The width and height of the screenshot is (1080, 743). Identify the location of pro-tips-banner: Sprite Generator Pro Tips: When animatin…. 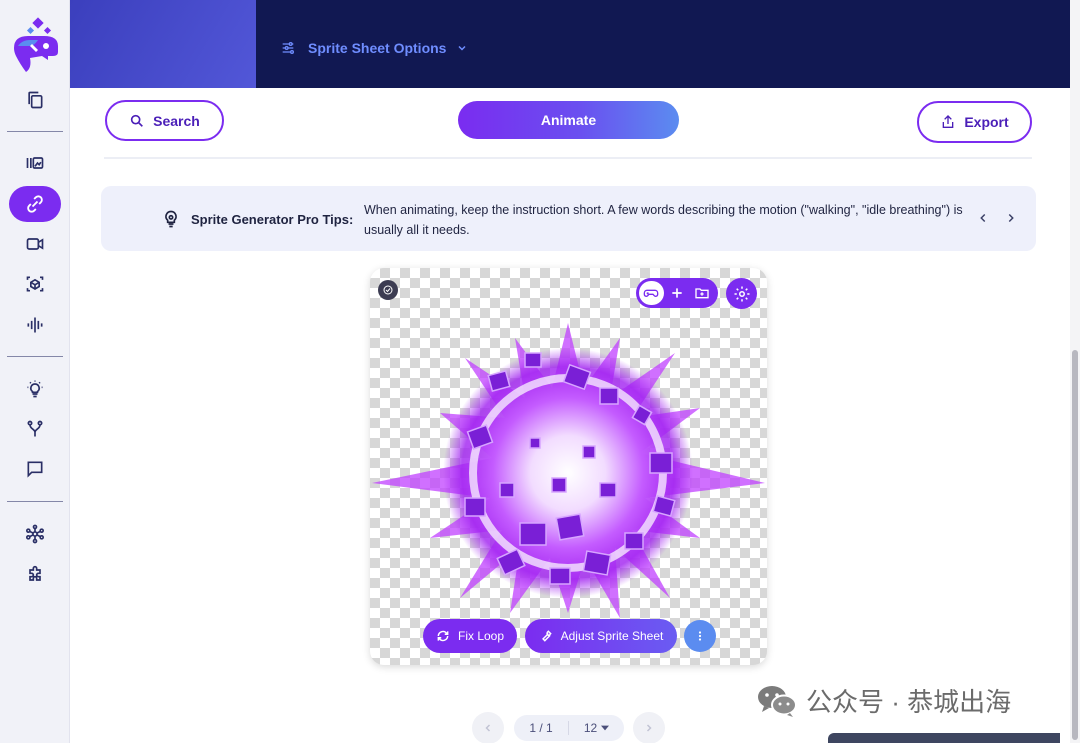
(568, 218).